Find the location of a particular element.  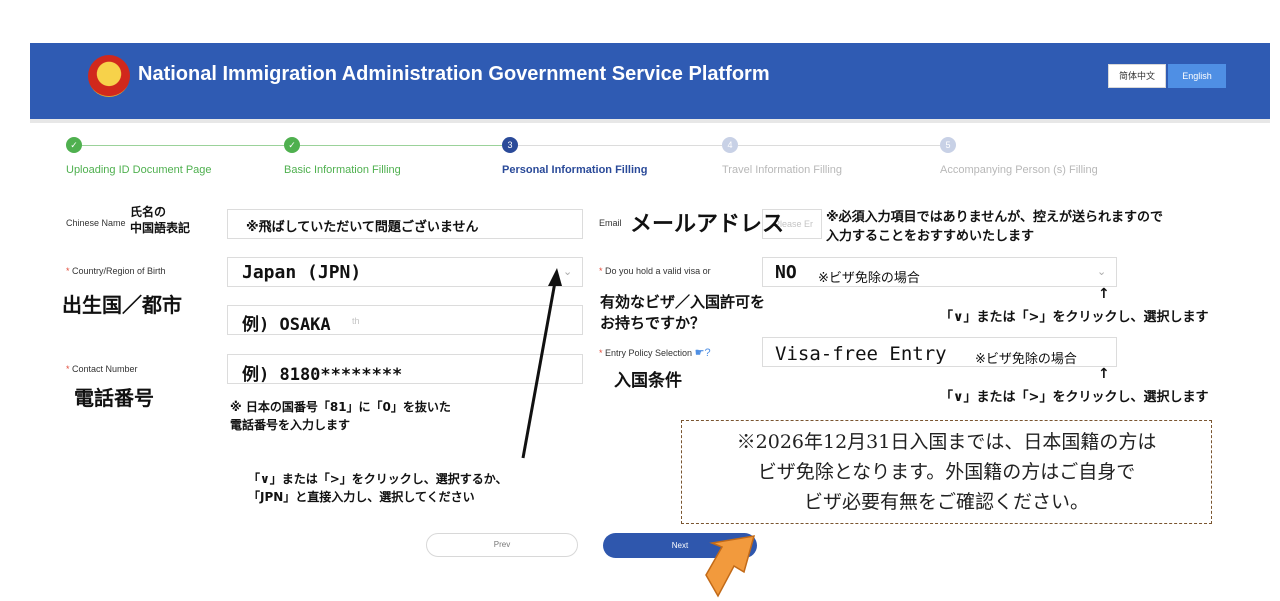

annotation-arrows is located at coordinates (638, 433).